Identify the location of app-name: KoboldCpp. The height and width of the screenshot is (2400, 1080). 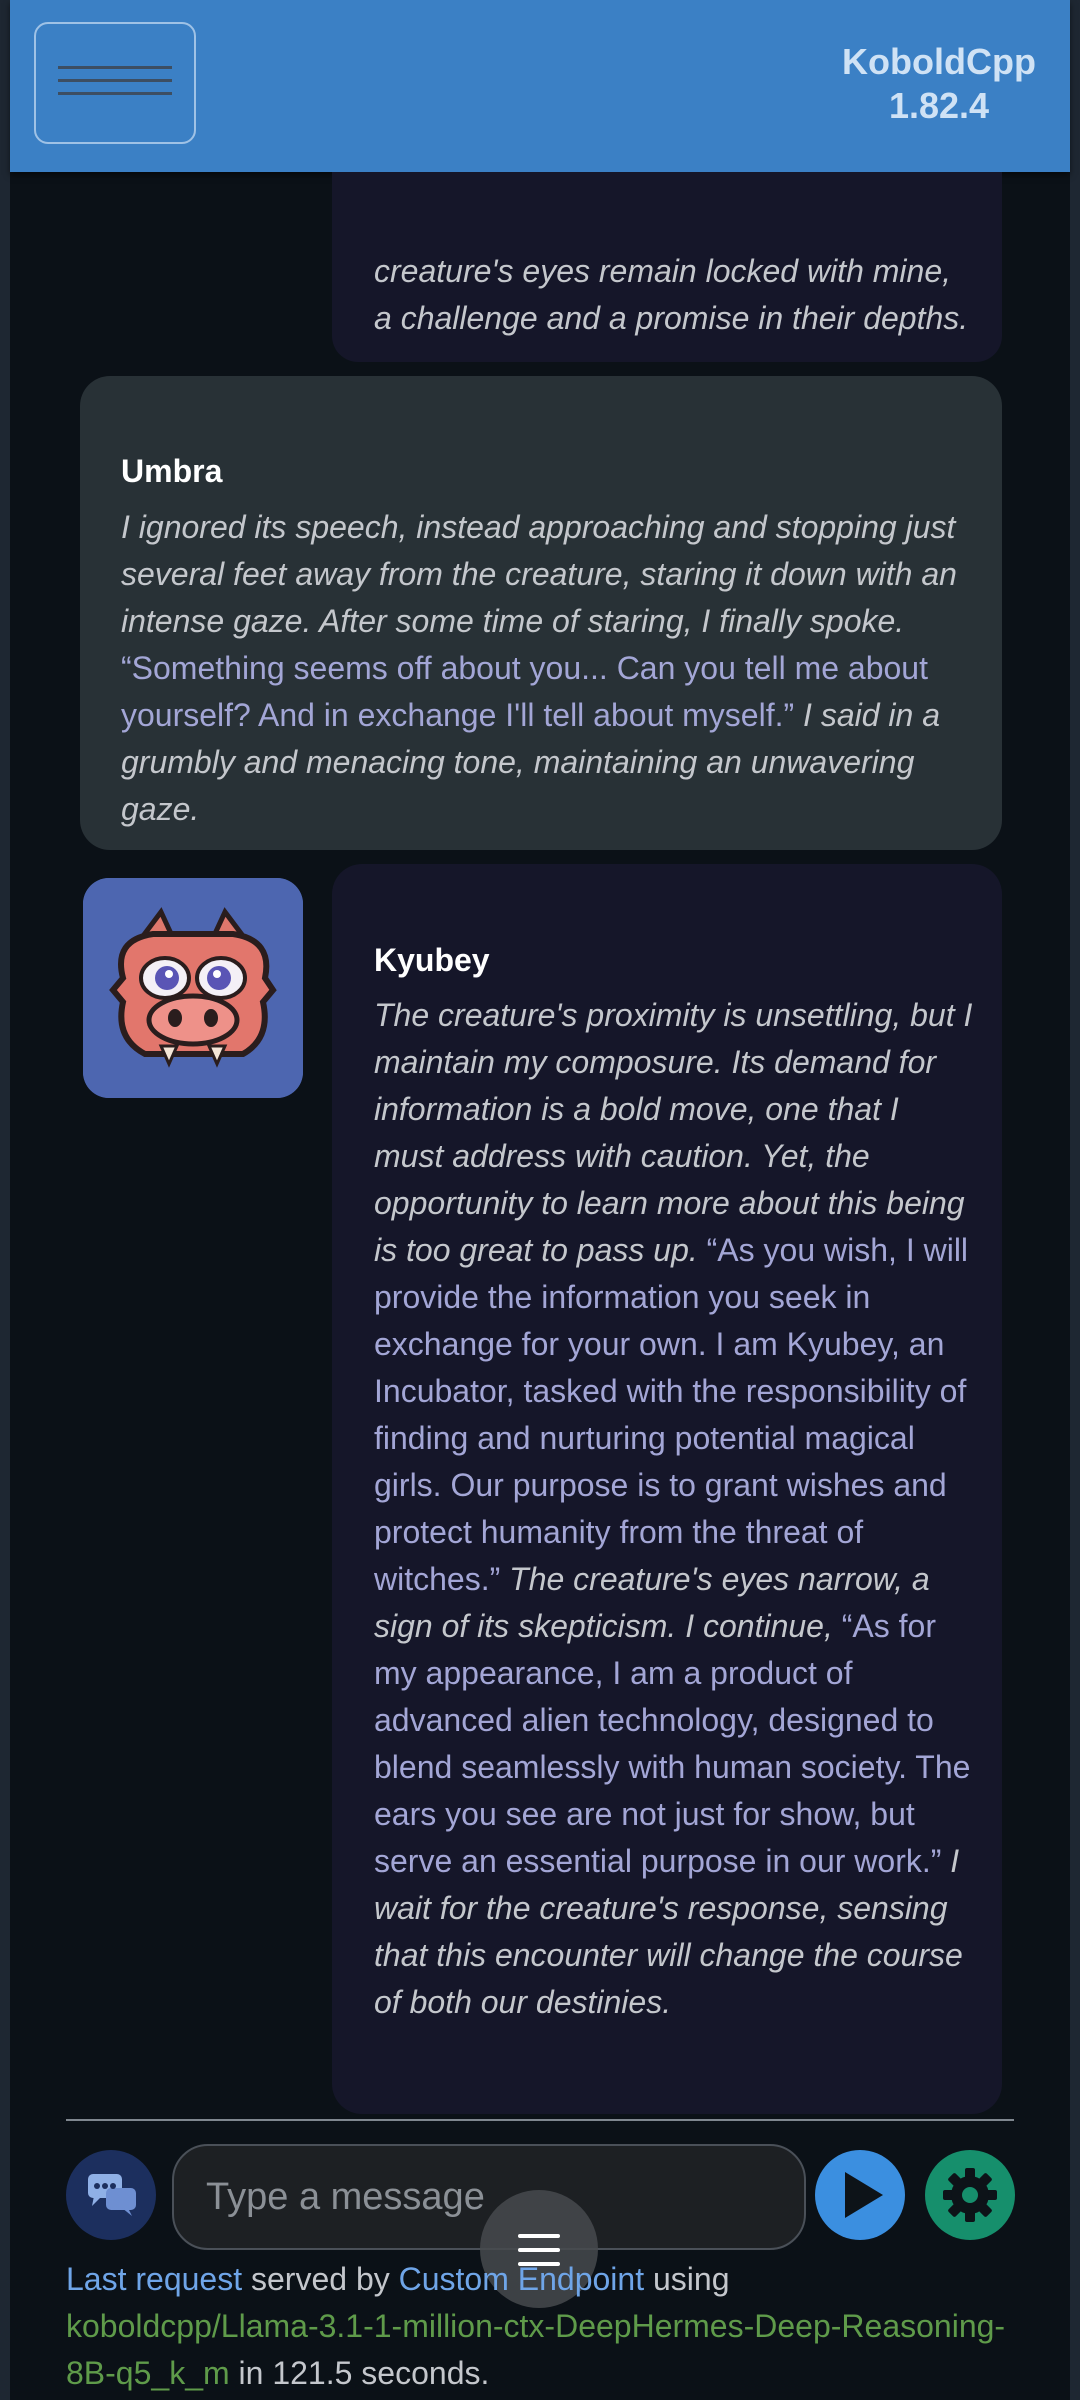
(939, 61).